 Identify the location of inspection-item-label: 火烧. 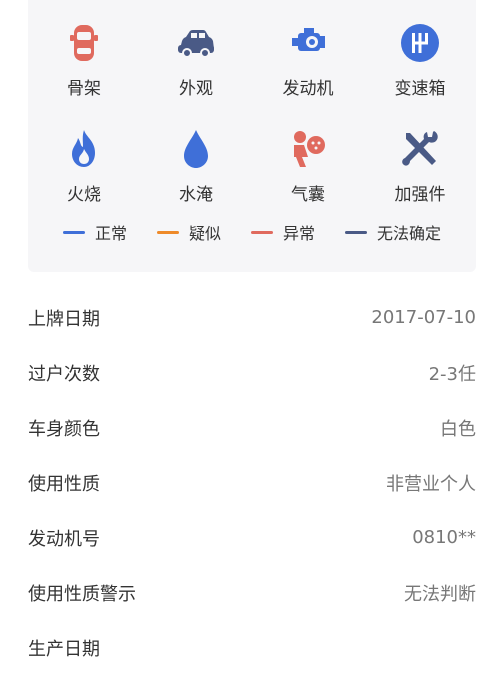
(84, 195).